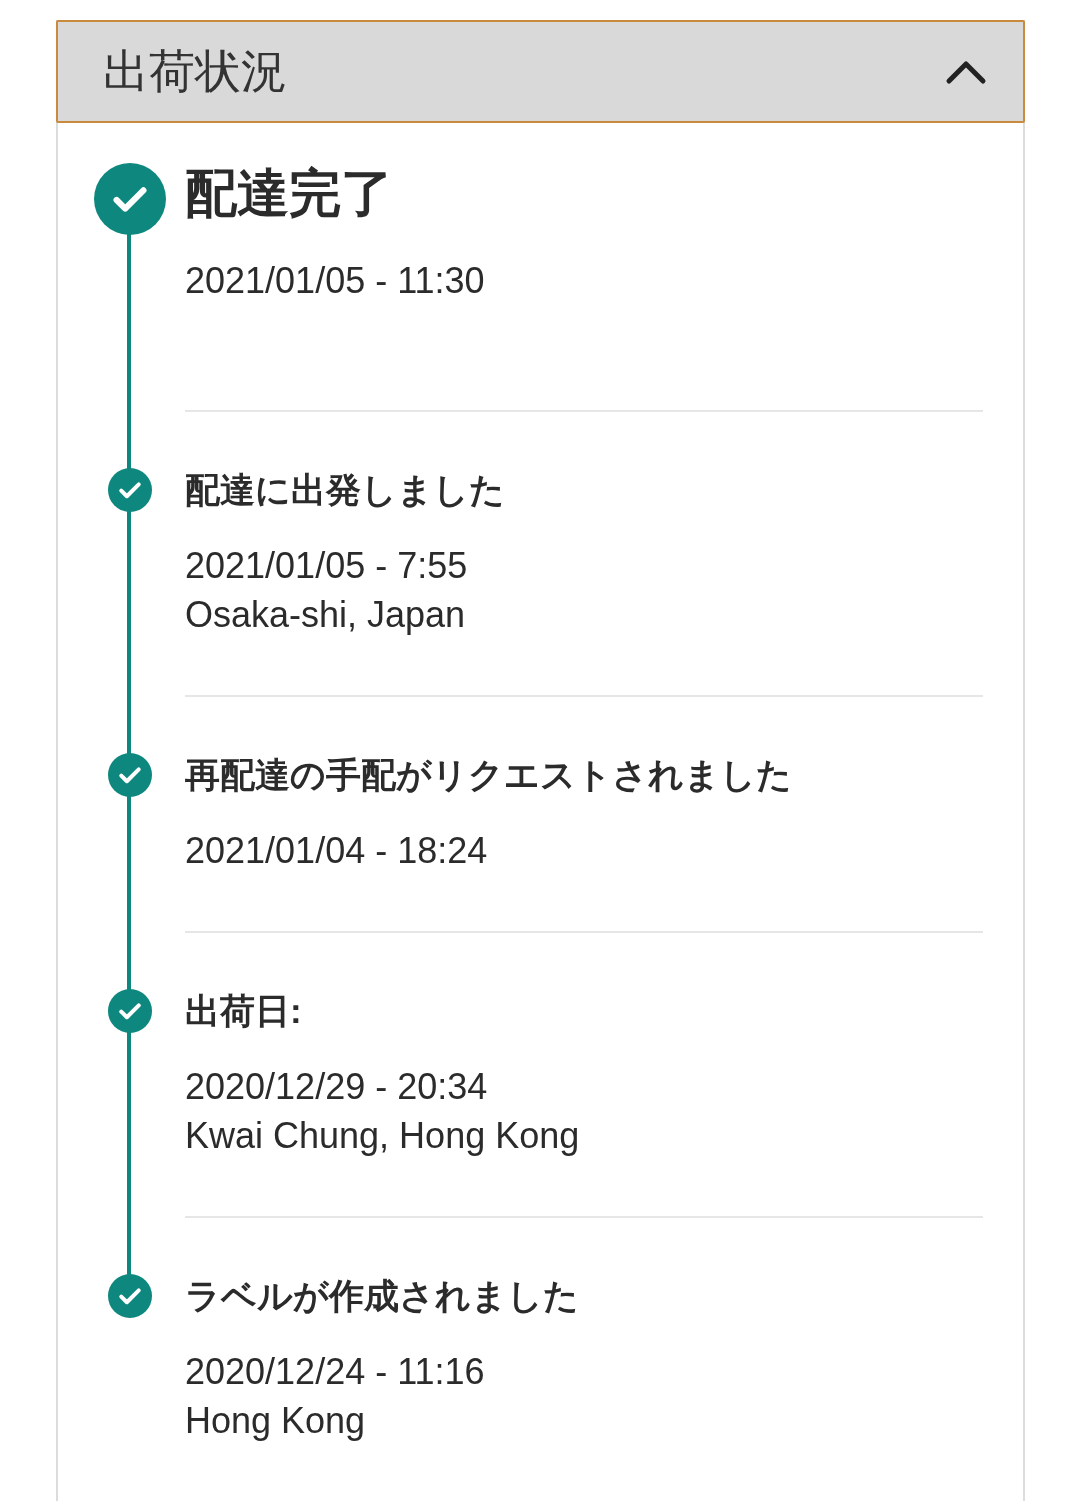 This screenshot has width=1080, height=1501. I want to click on event-title: 再配達の手配がリクエストされました, so click(489, 775).